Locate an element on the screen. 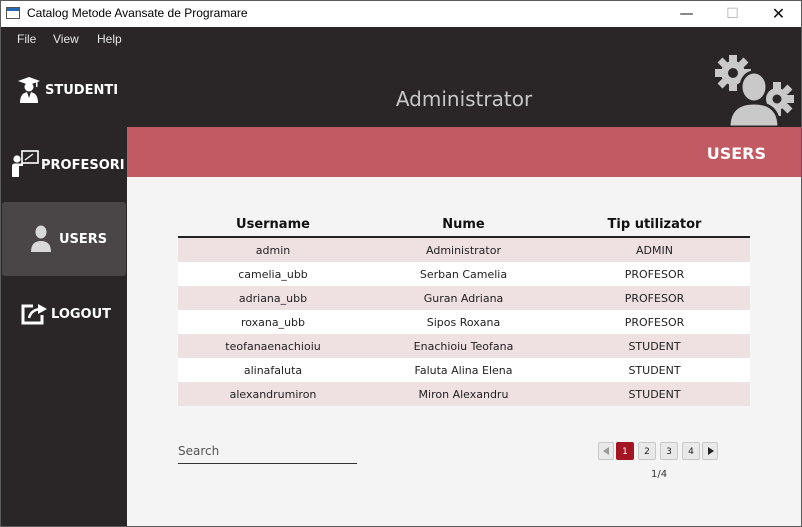 The width and height of the screenshot is (802, 527). sidebar-item-profesori: PROFESORI is located at coordinates (64, 165).